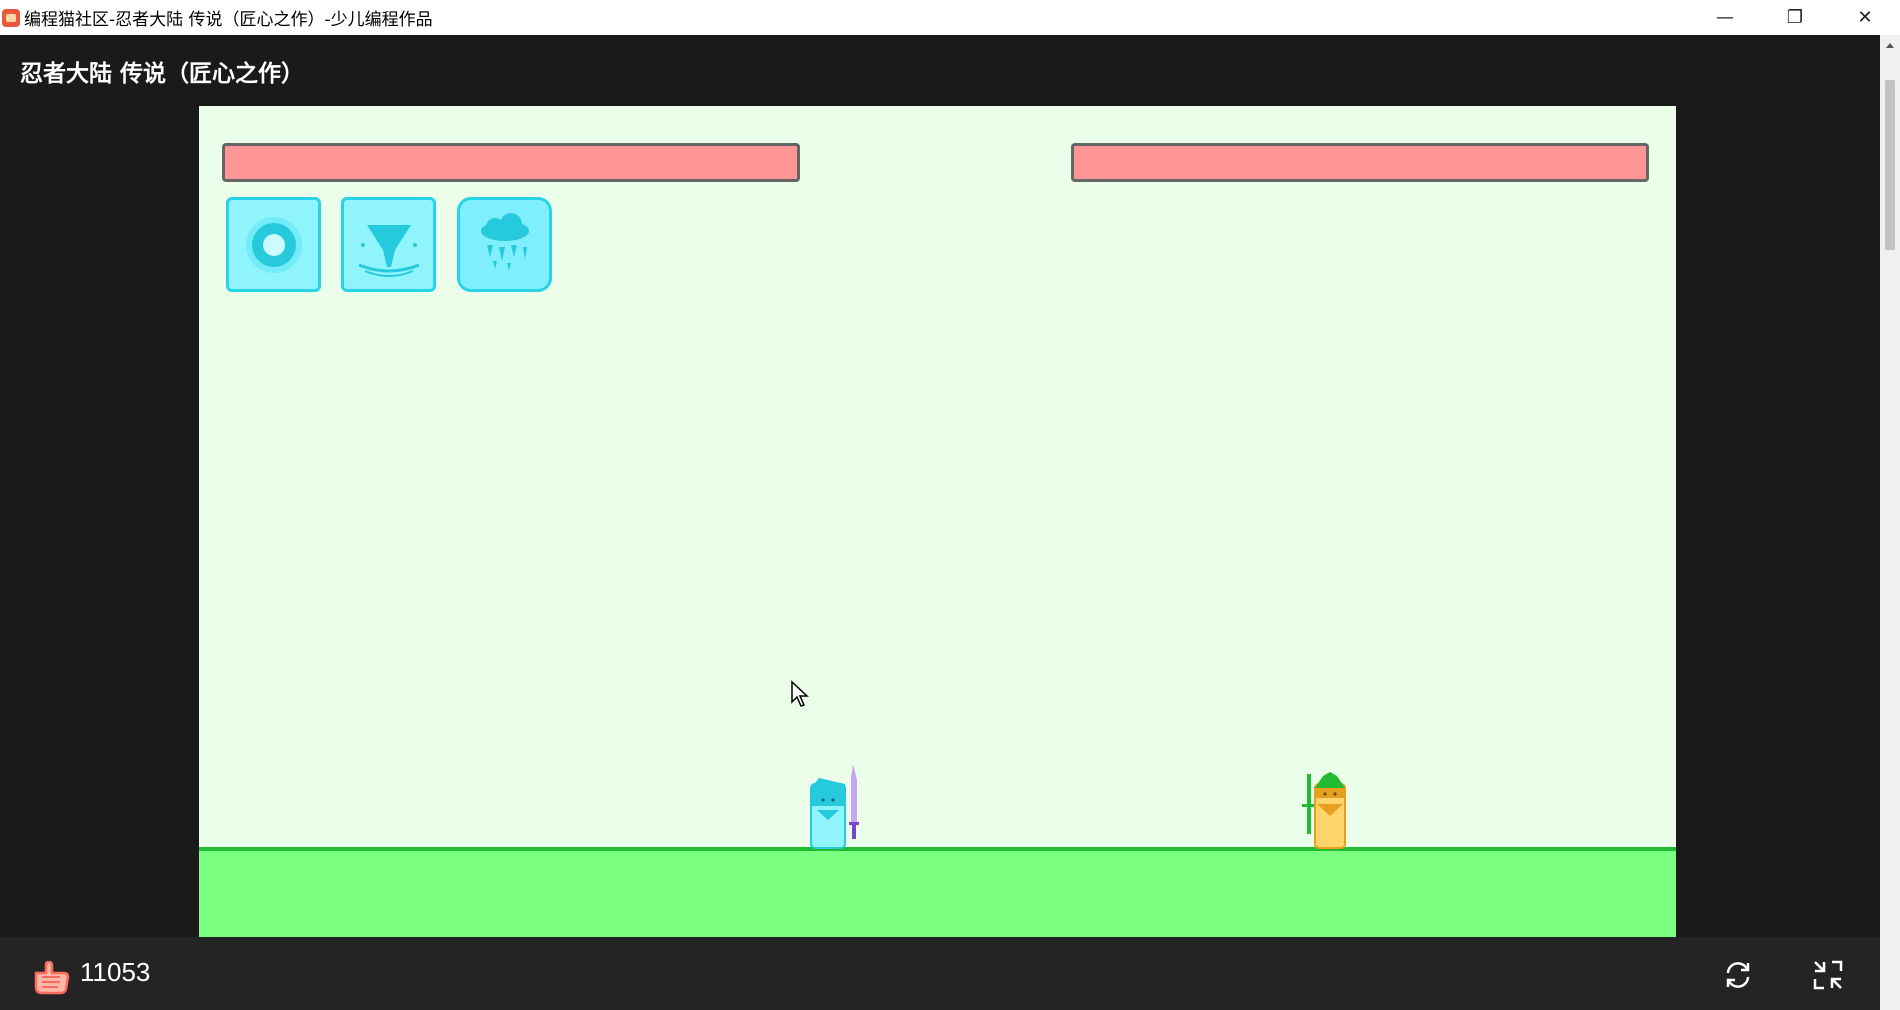  Describe the element at coordinates (228, 20) in the screenshot. I see `window-title: 编程猫社区-忍者大陆 传说（匠心之作）-少儿编程作品` at that location.